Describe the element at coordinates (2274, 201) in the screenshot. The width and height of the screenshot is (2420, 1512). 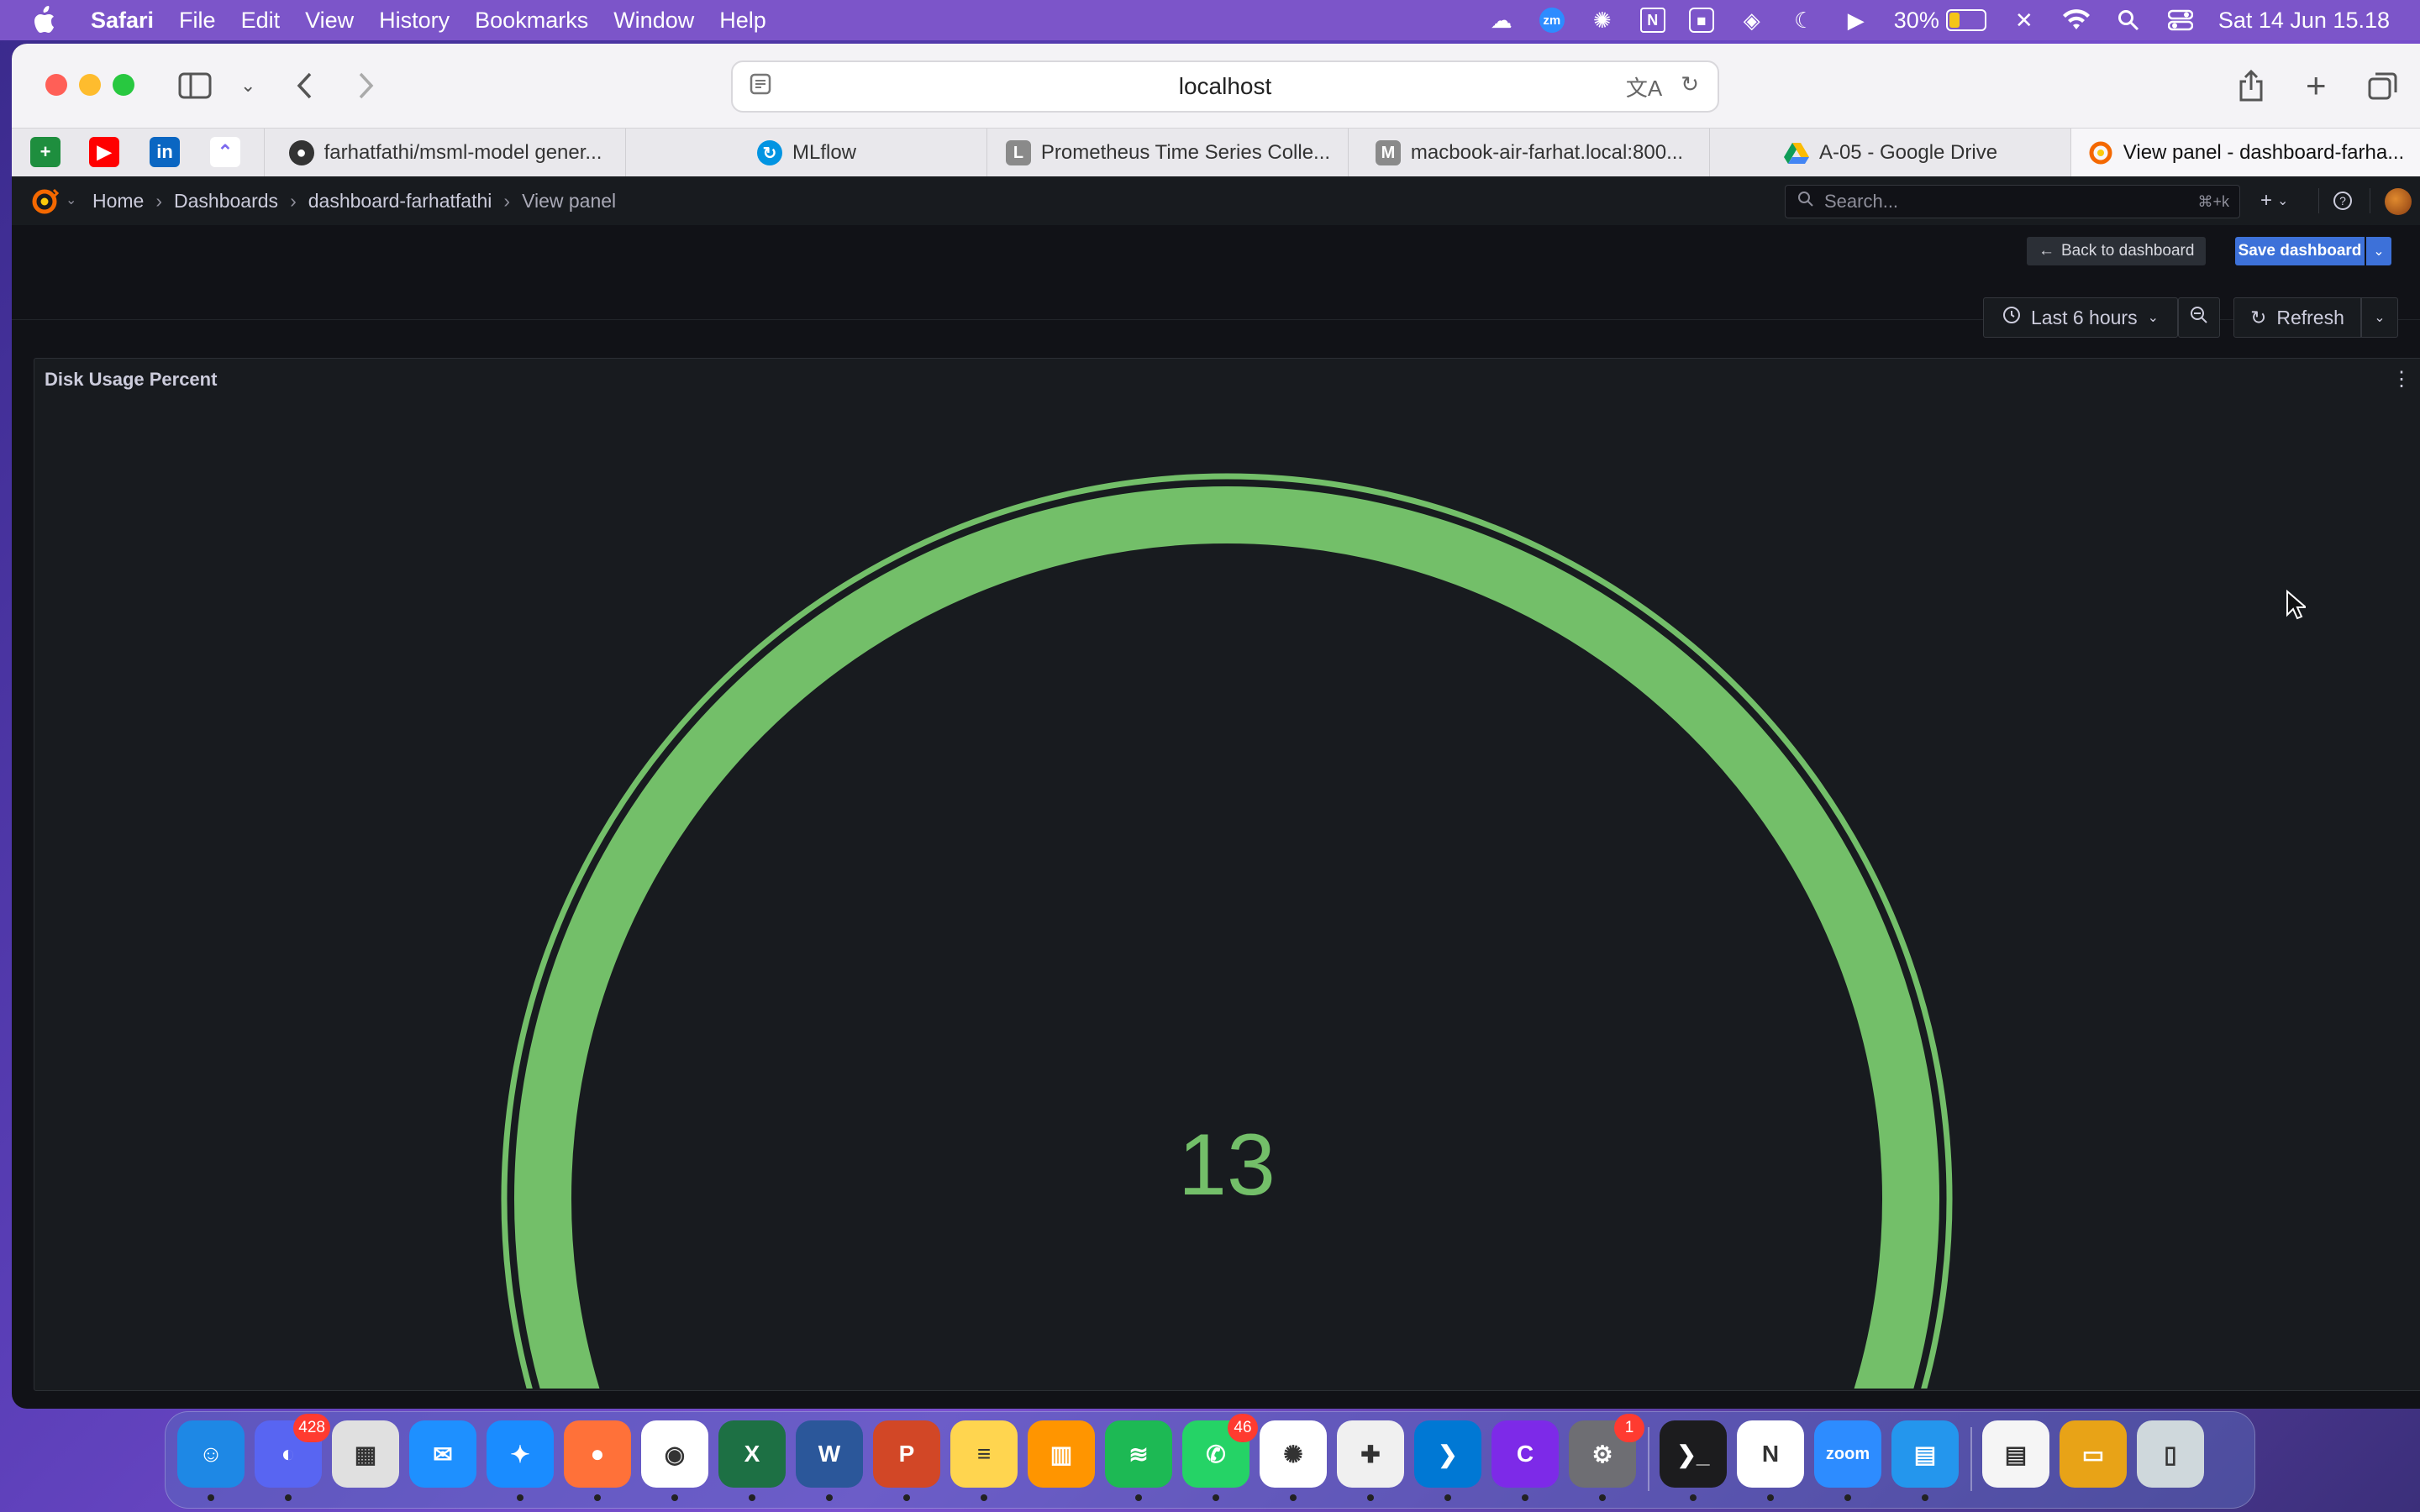
I see `add-new-icon: + ⌄` at that location.